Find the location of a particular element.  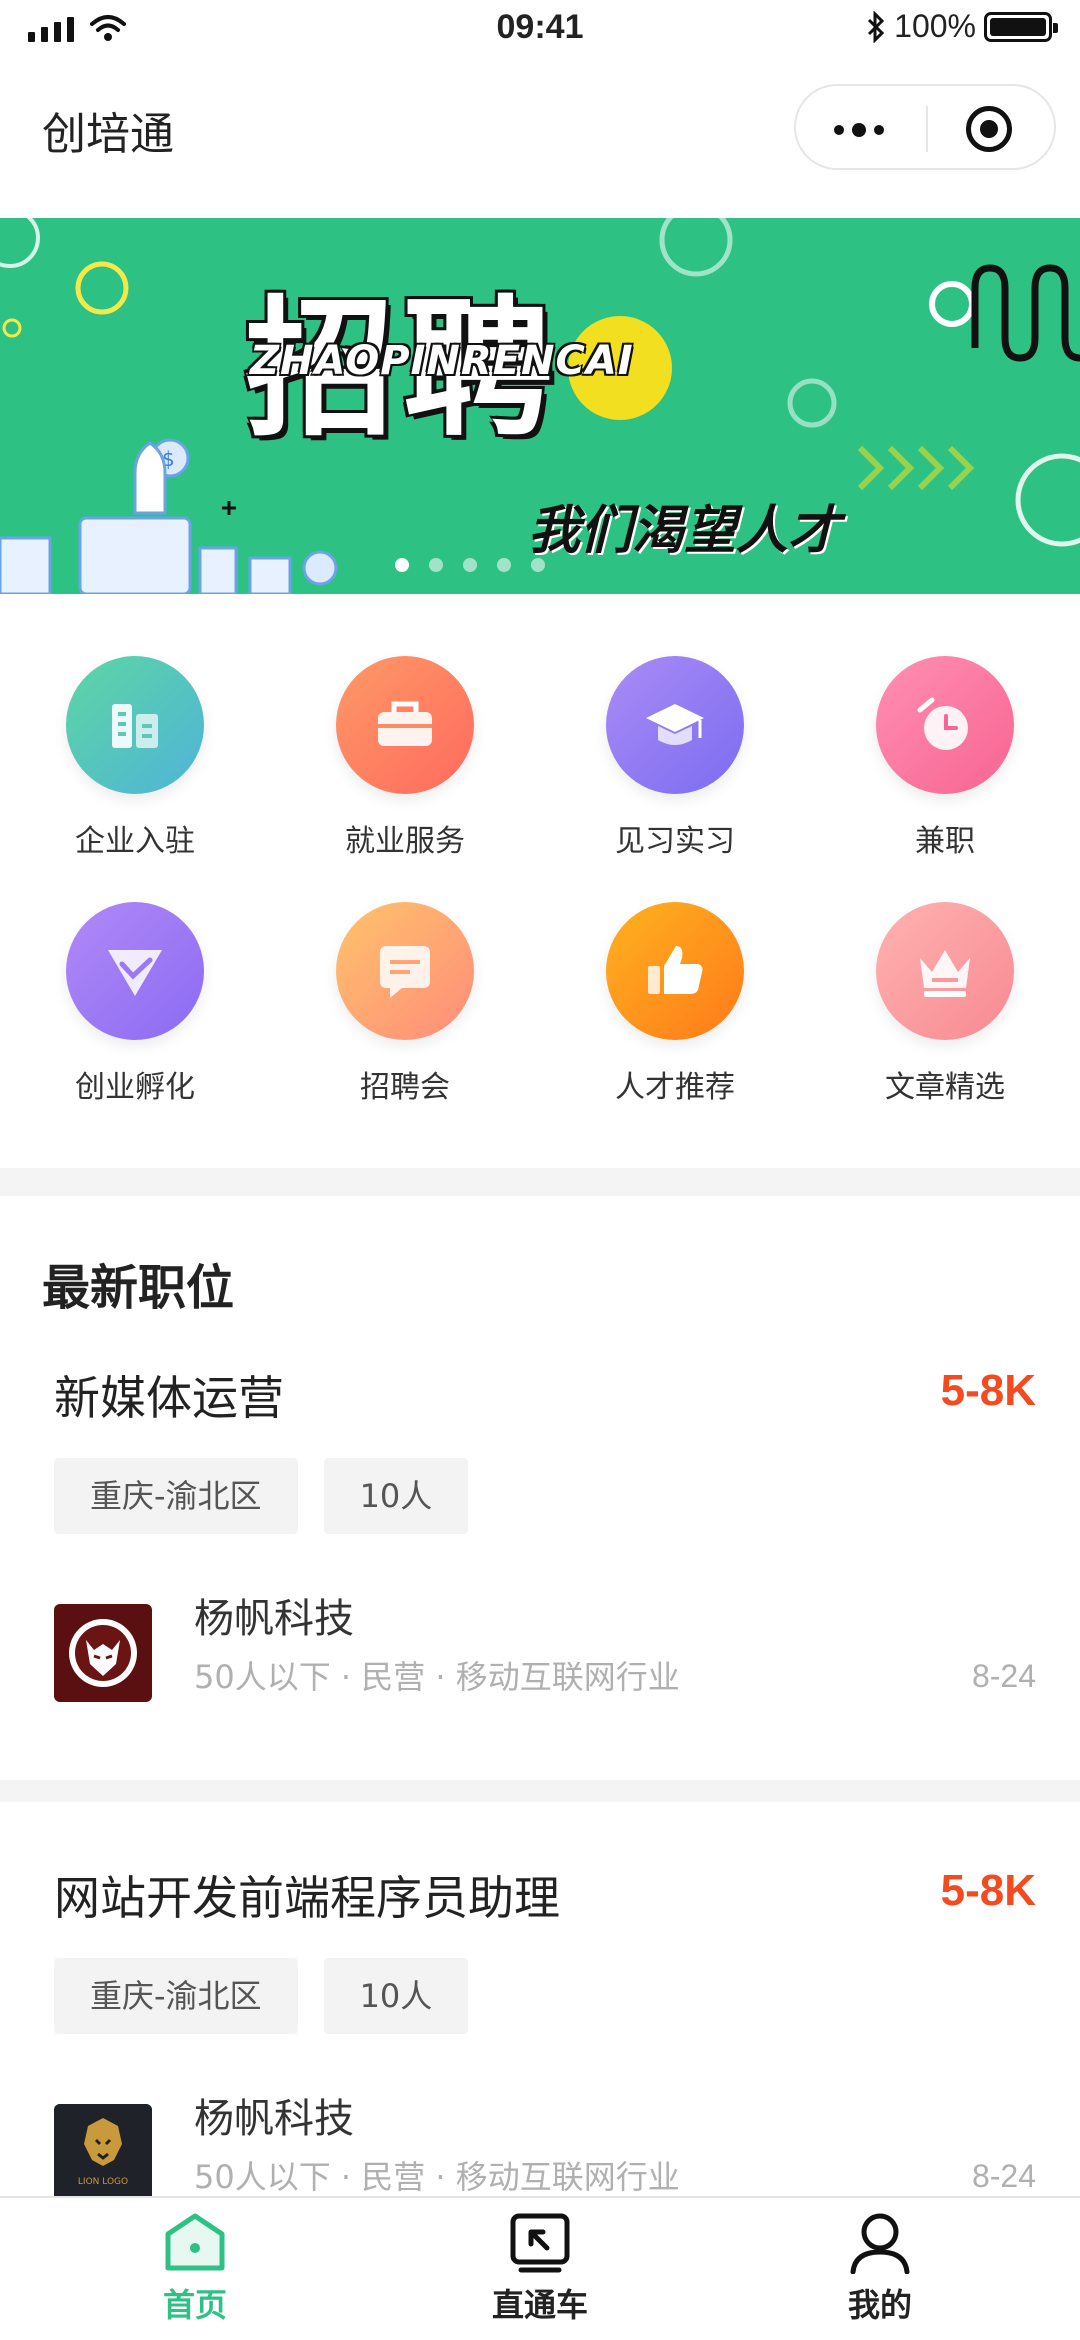

banner-pinyin: ZHAOPINRENCAI is located at coordinates (442, 361).